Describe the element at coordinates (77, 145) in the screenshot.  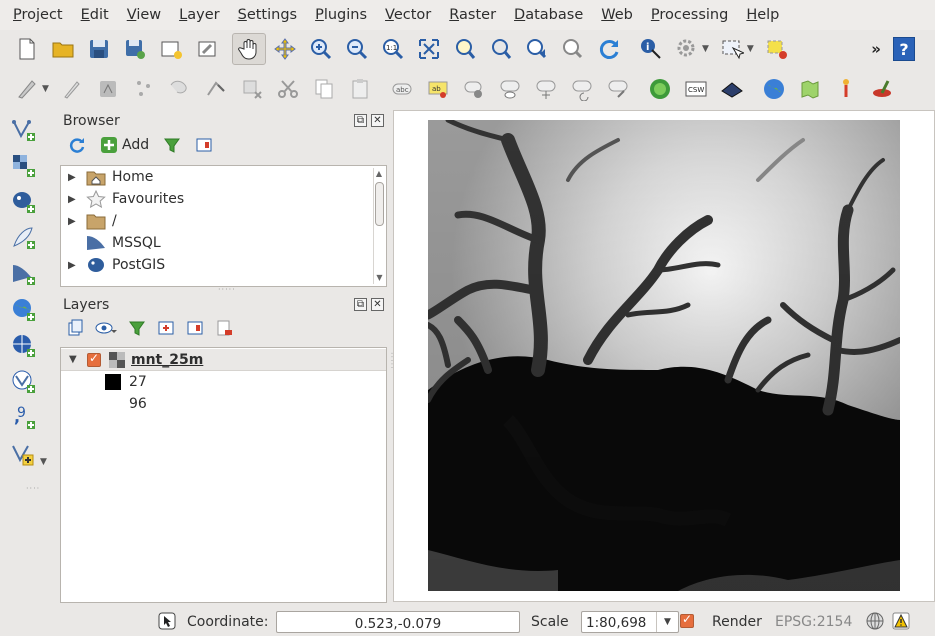
I see `refresh-browser-icon` at that location.